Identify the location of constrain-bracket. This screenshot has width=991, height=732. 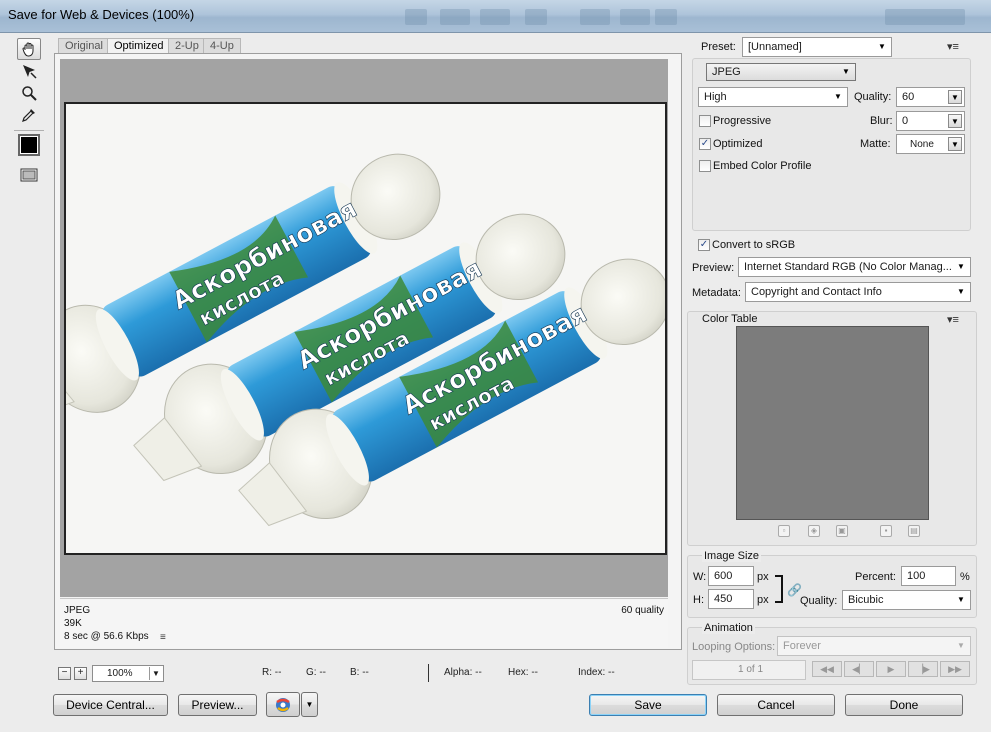
(779, 589).